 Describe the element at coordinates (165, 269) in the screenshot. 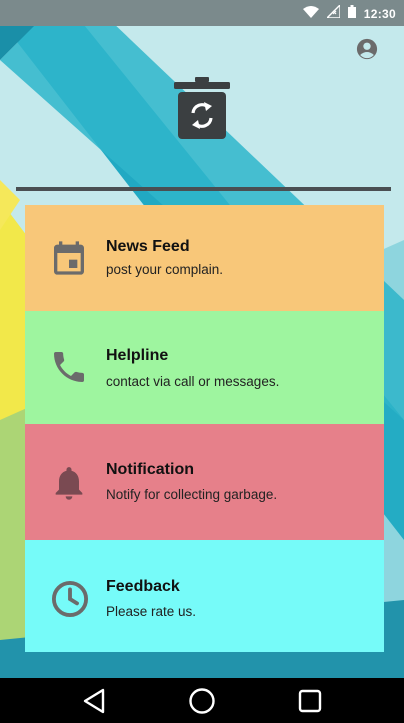

I see `news-feed-subtitle: post your complain.` at that location.